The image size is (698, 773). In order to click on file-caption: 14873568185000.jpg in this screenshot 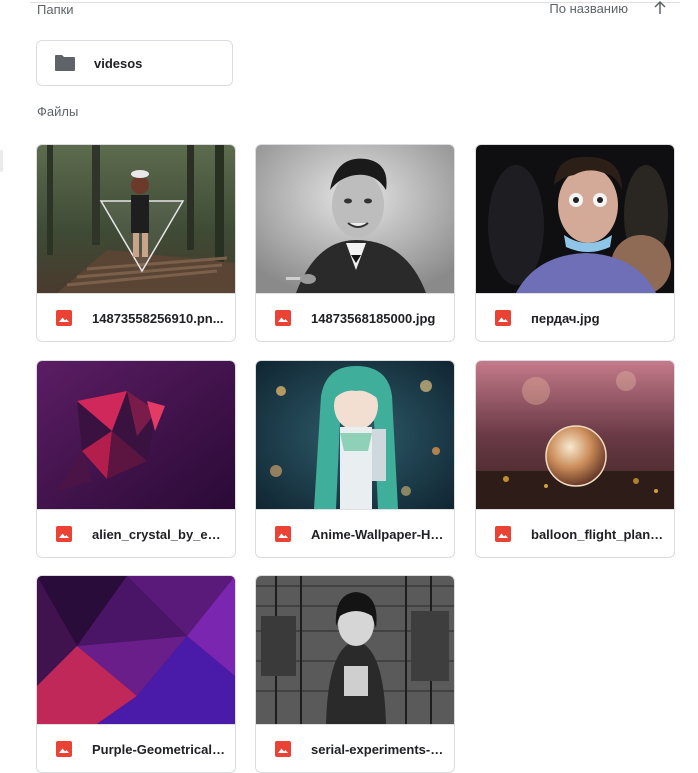, I will do `click(355, 317)`.